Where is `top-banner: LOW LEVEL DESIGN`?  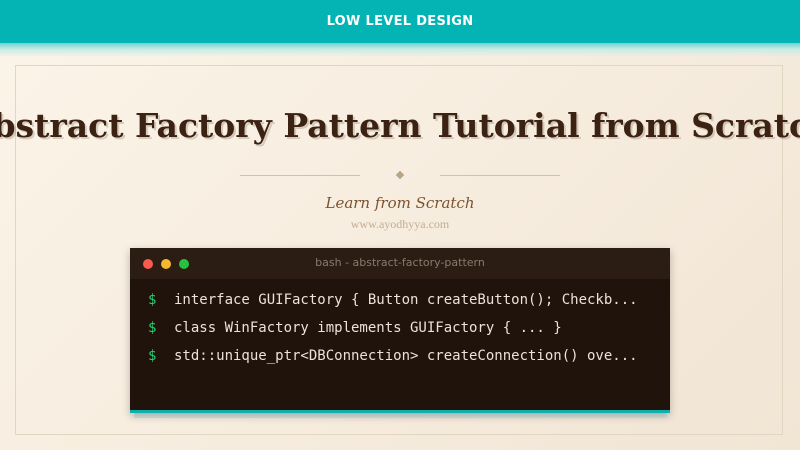
top-banner: LOW LEVEL DESIGN is located at coordinates (400, 21).